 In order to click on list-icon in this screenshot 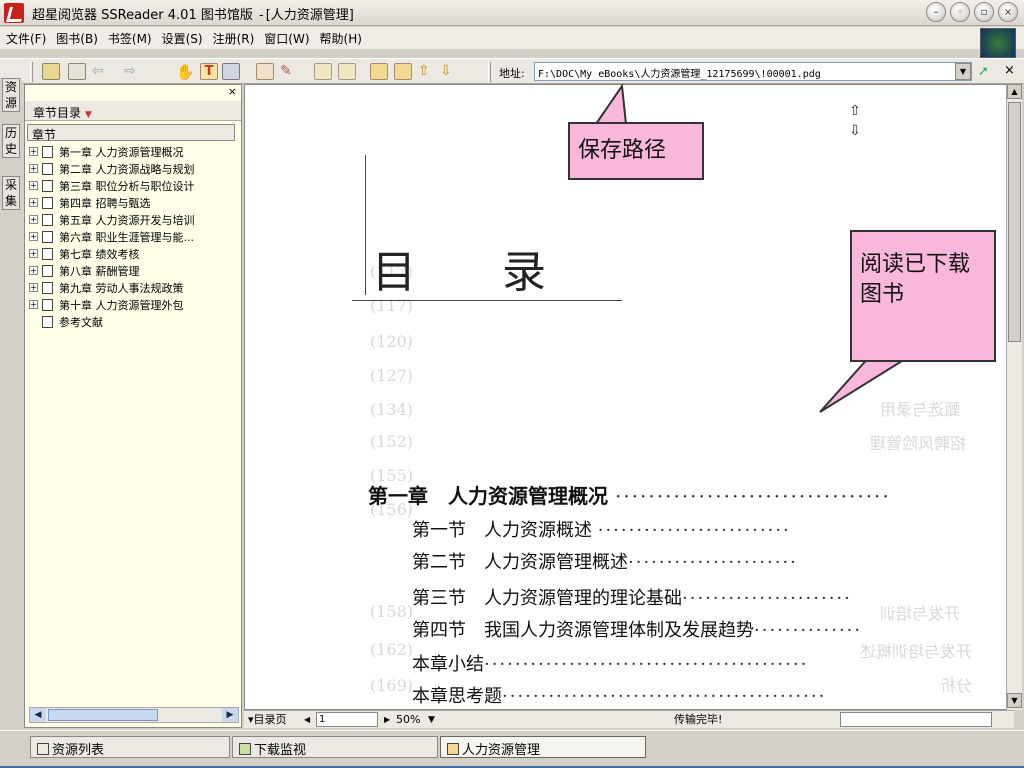, I will do `click(51, 71)`.